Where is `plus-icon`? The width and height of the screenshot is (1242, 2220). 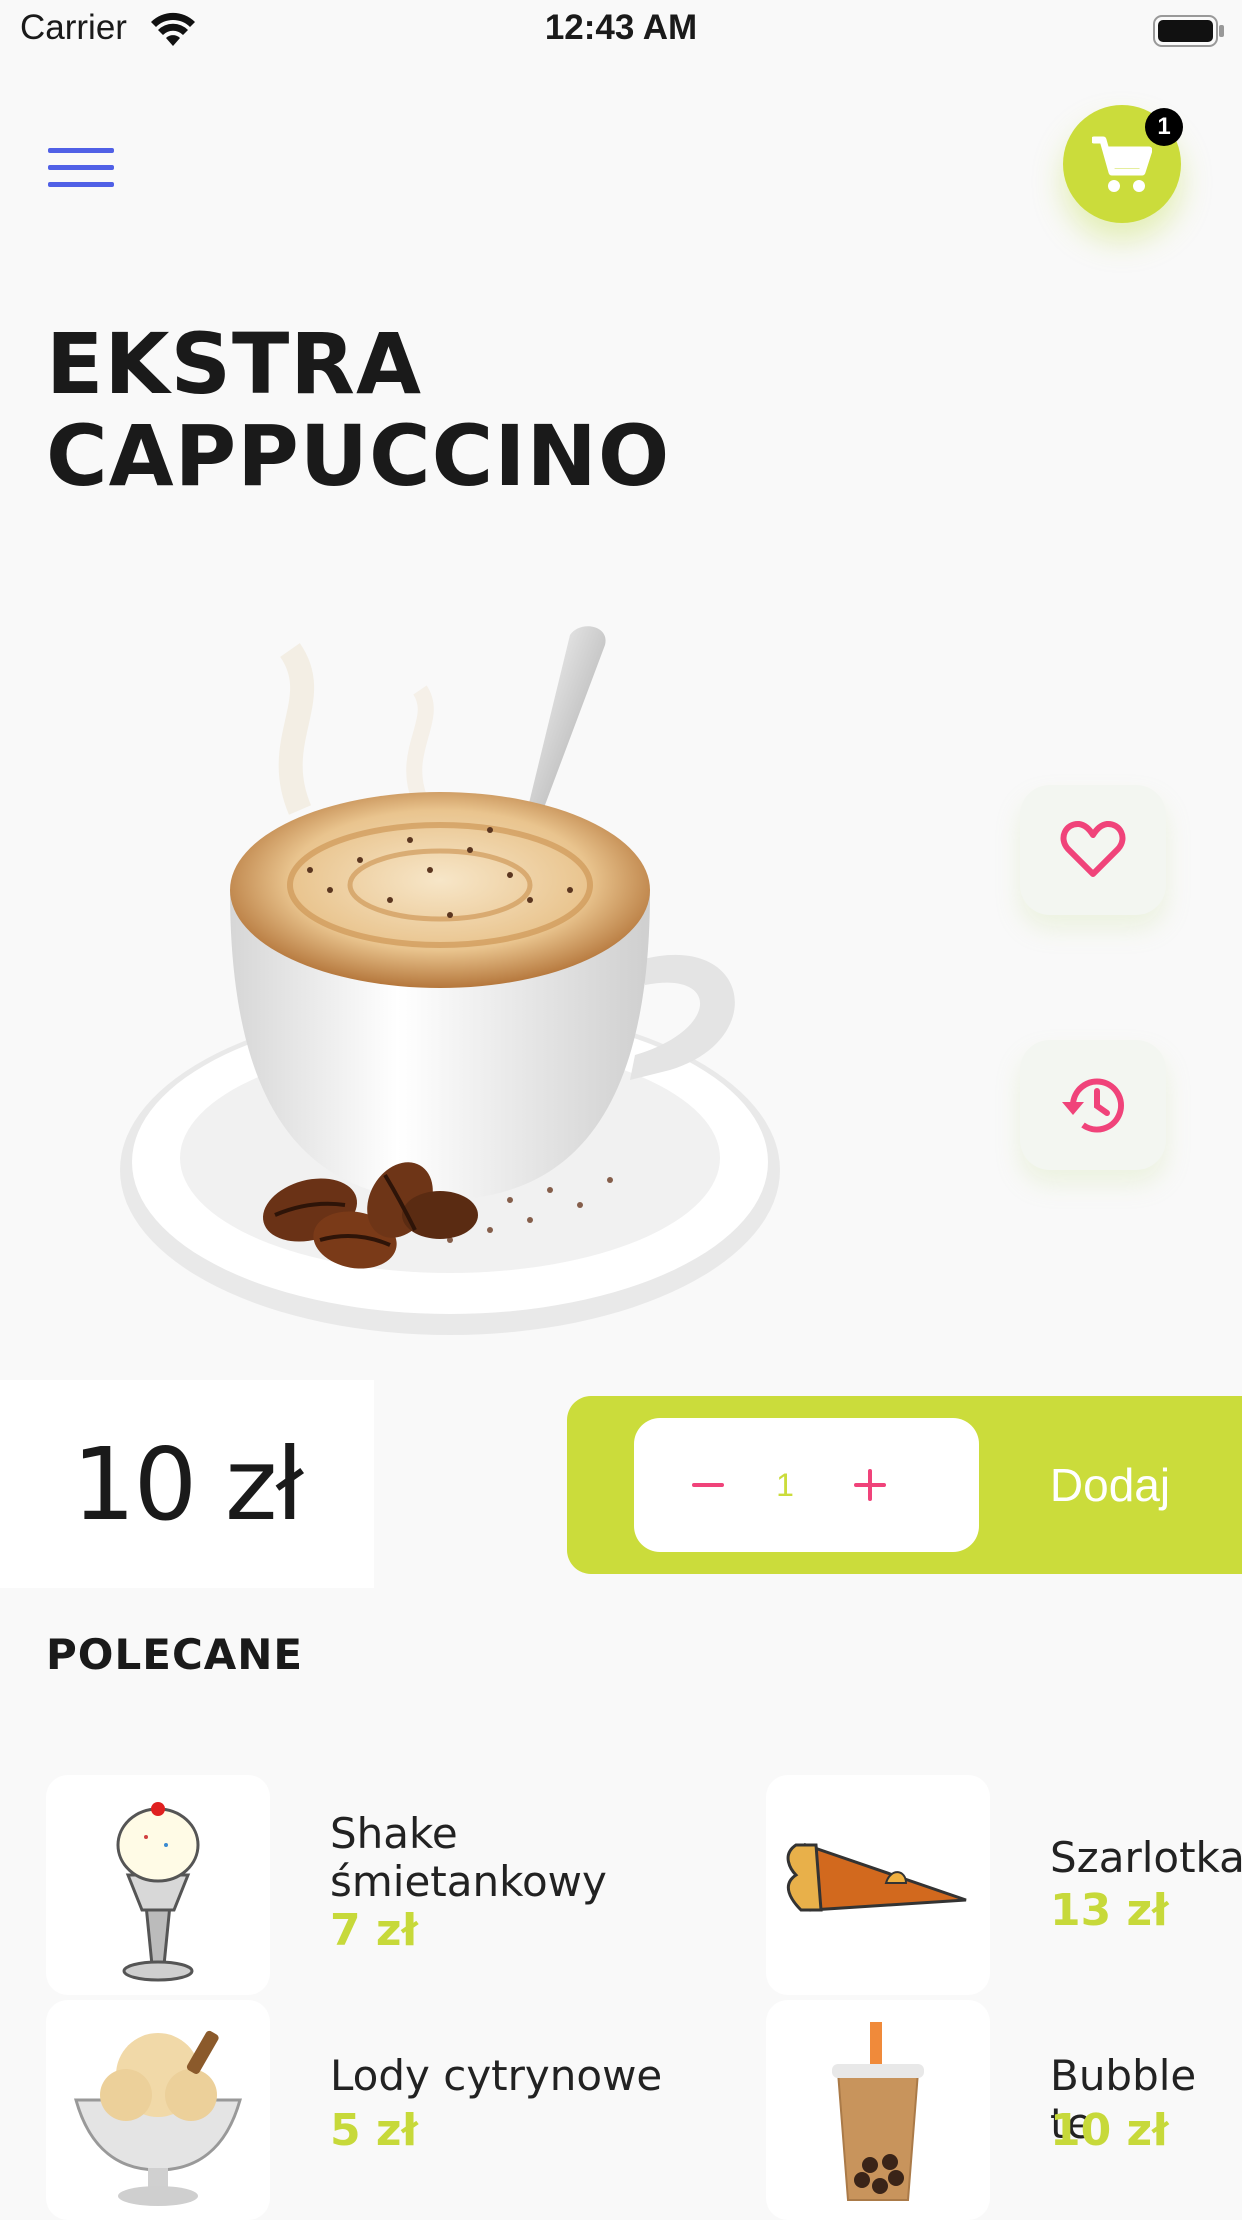 plus-icon is located at coordinates (870, 1485).